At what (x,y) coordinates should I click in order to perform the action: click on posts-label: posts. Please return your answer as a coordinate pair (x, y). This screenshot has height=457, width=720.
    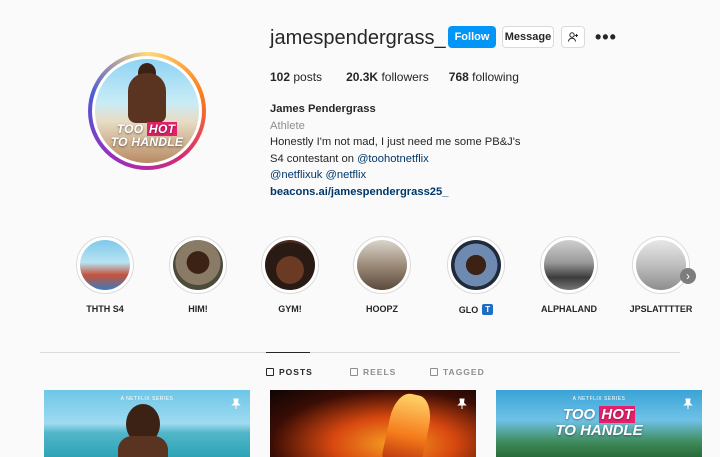
    Looking at the image, I should click on (308, 77).